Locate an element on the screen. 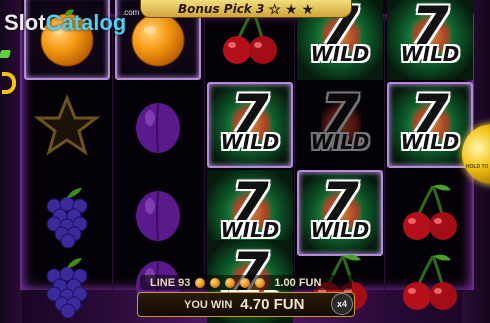 This screenshot has width=490, height=323. bonus-pick-banner: Bonus Pick 3 ☆ ★ ★ is located at coordinates (246, 9).